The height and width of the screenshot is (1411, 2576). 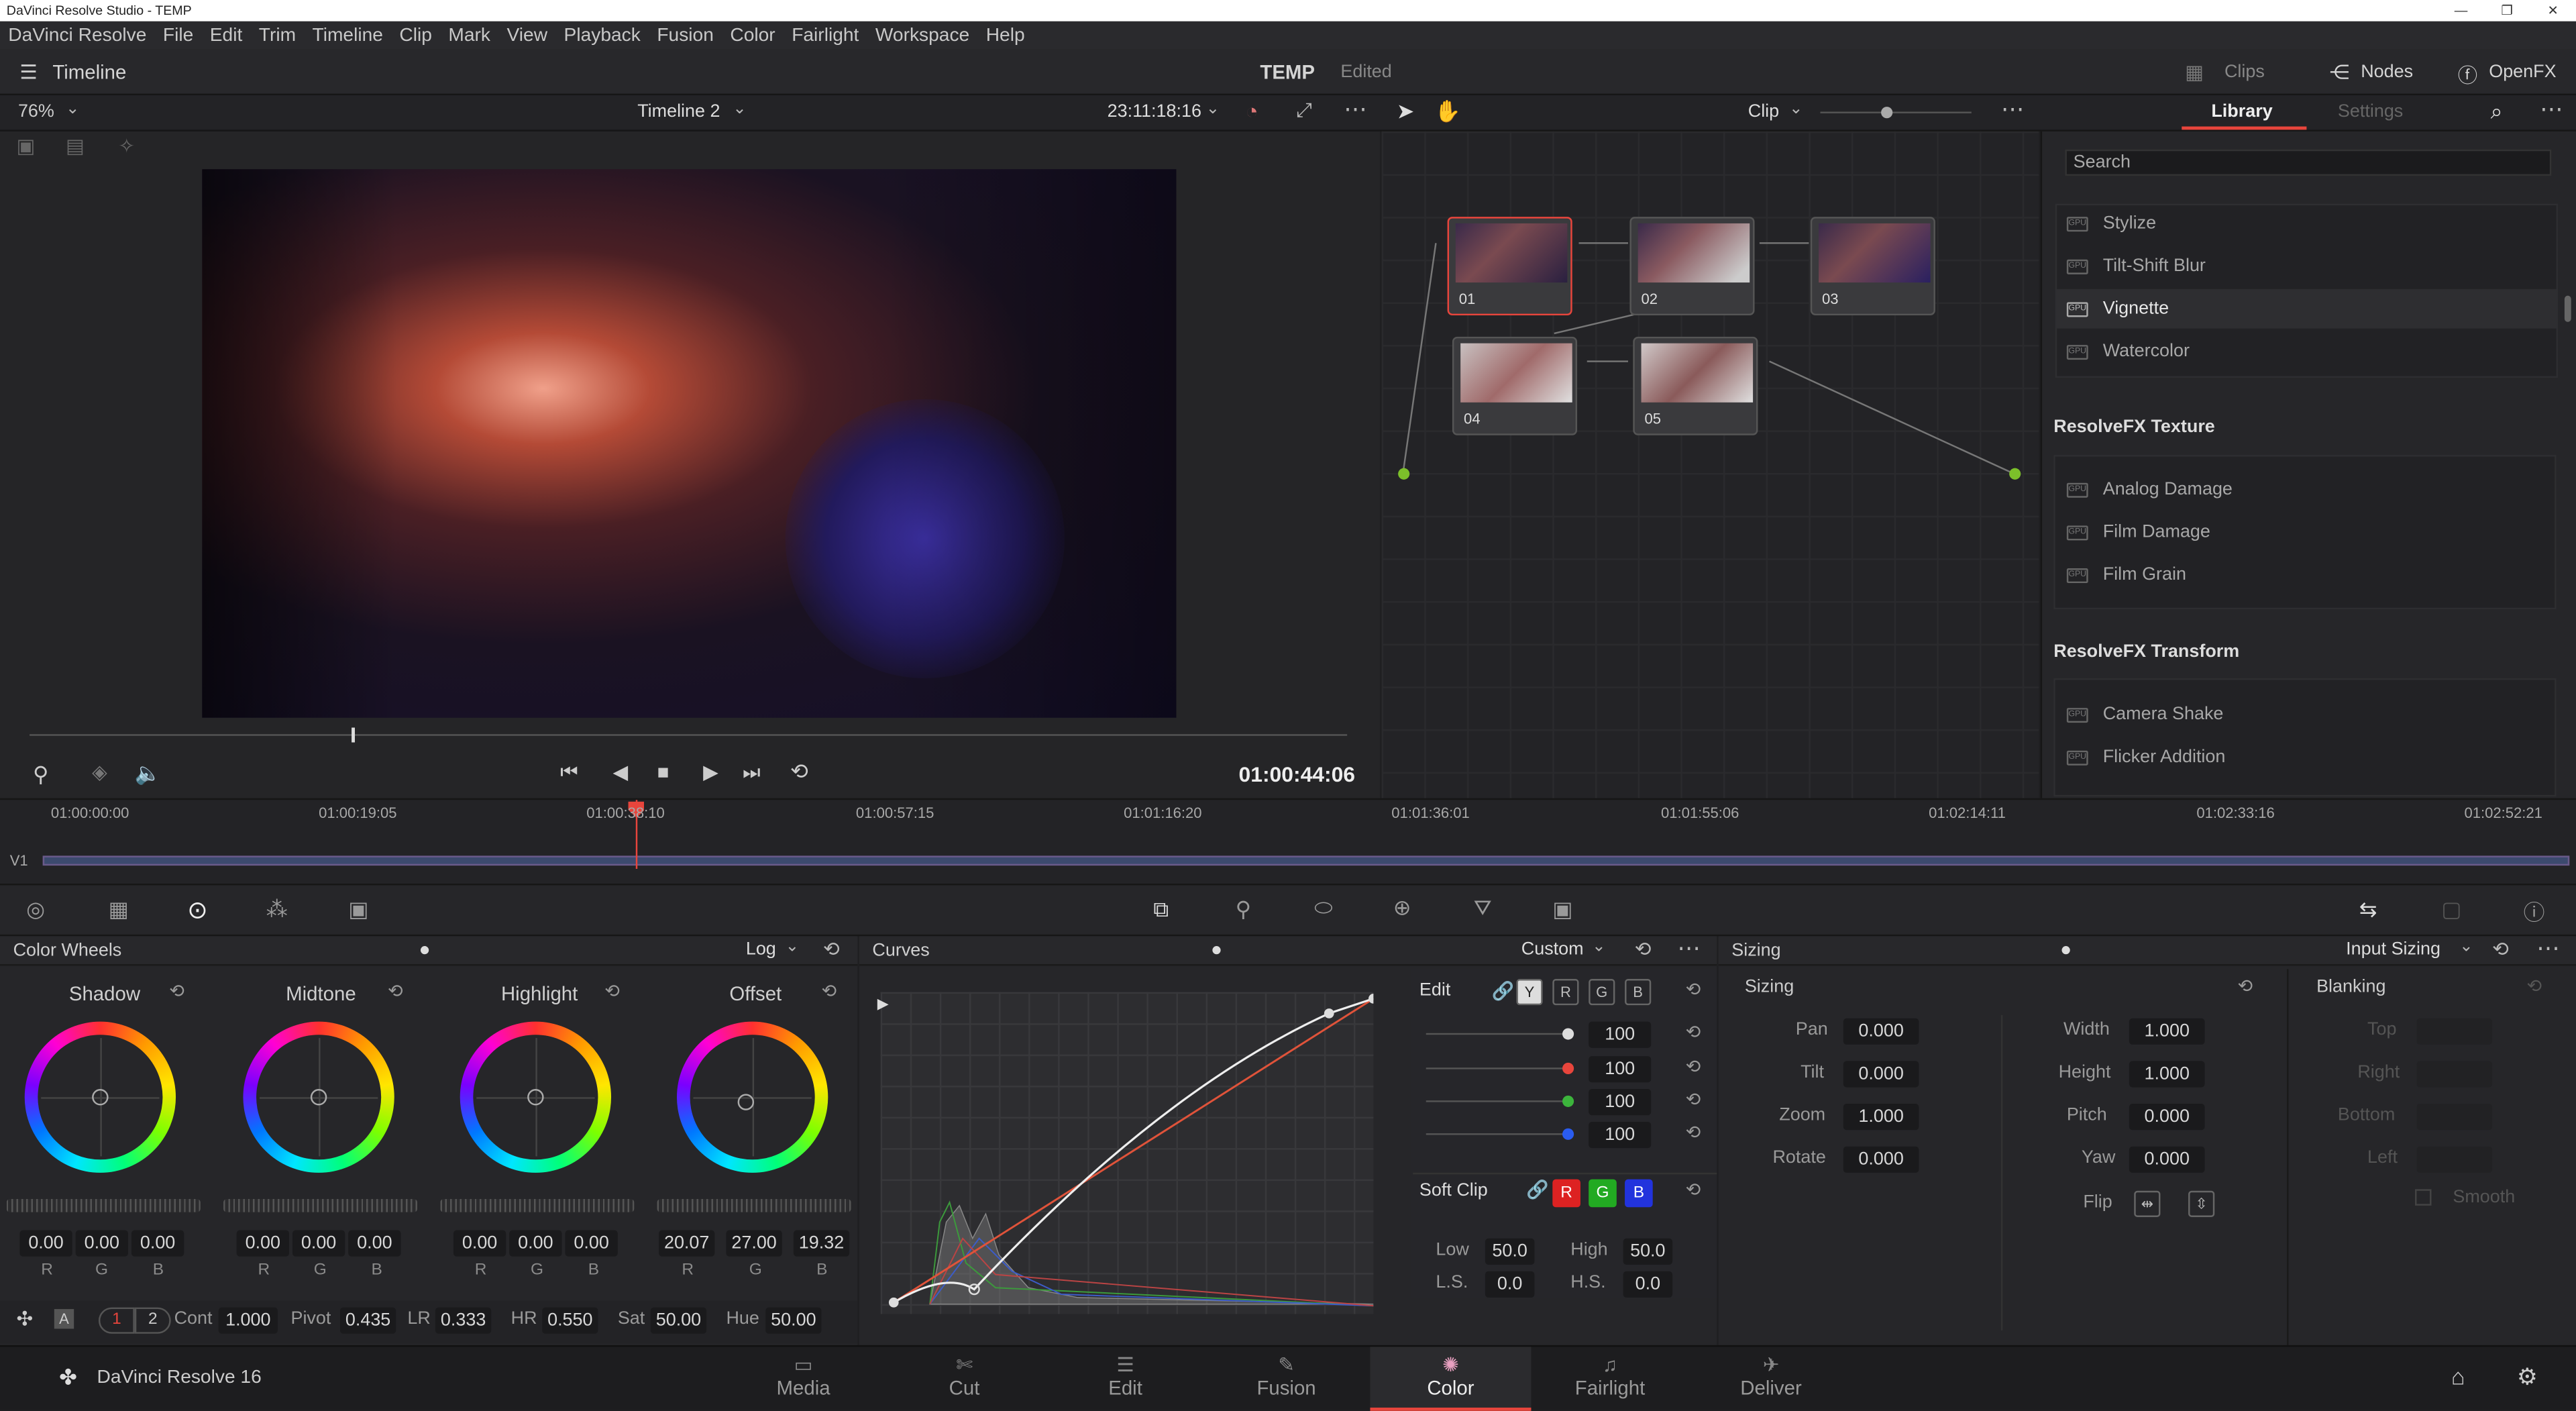 What do you see at coordinates (2553, 10) in the screenshot?
I see `close-icon: ✕` at bounding box center [2553, 10].